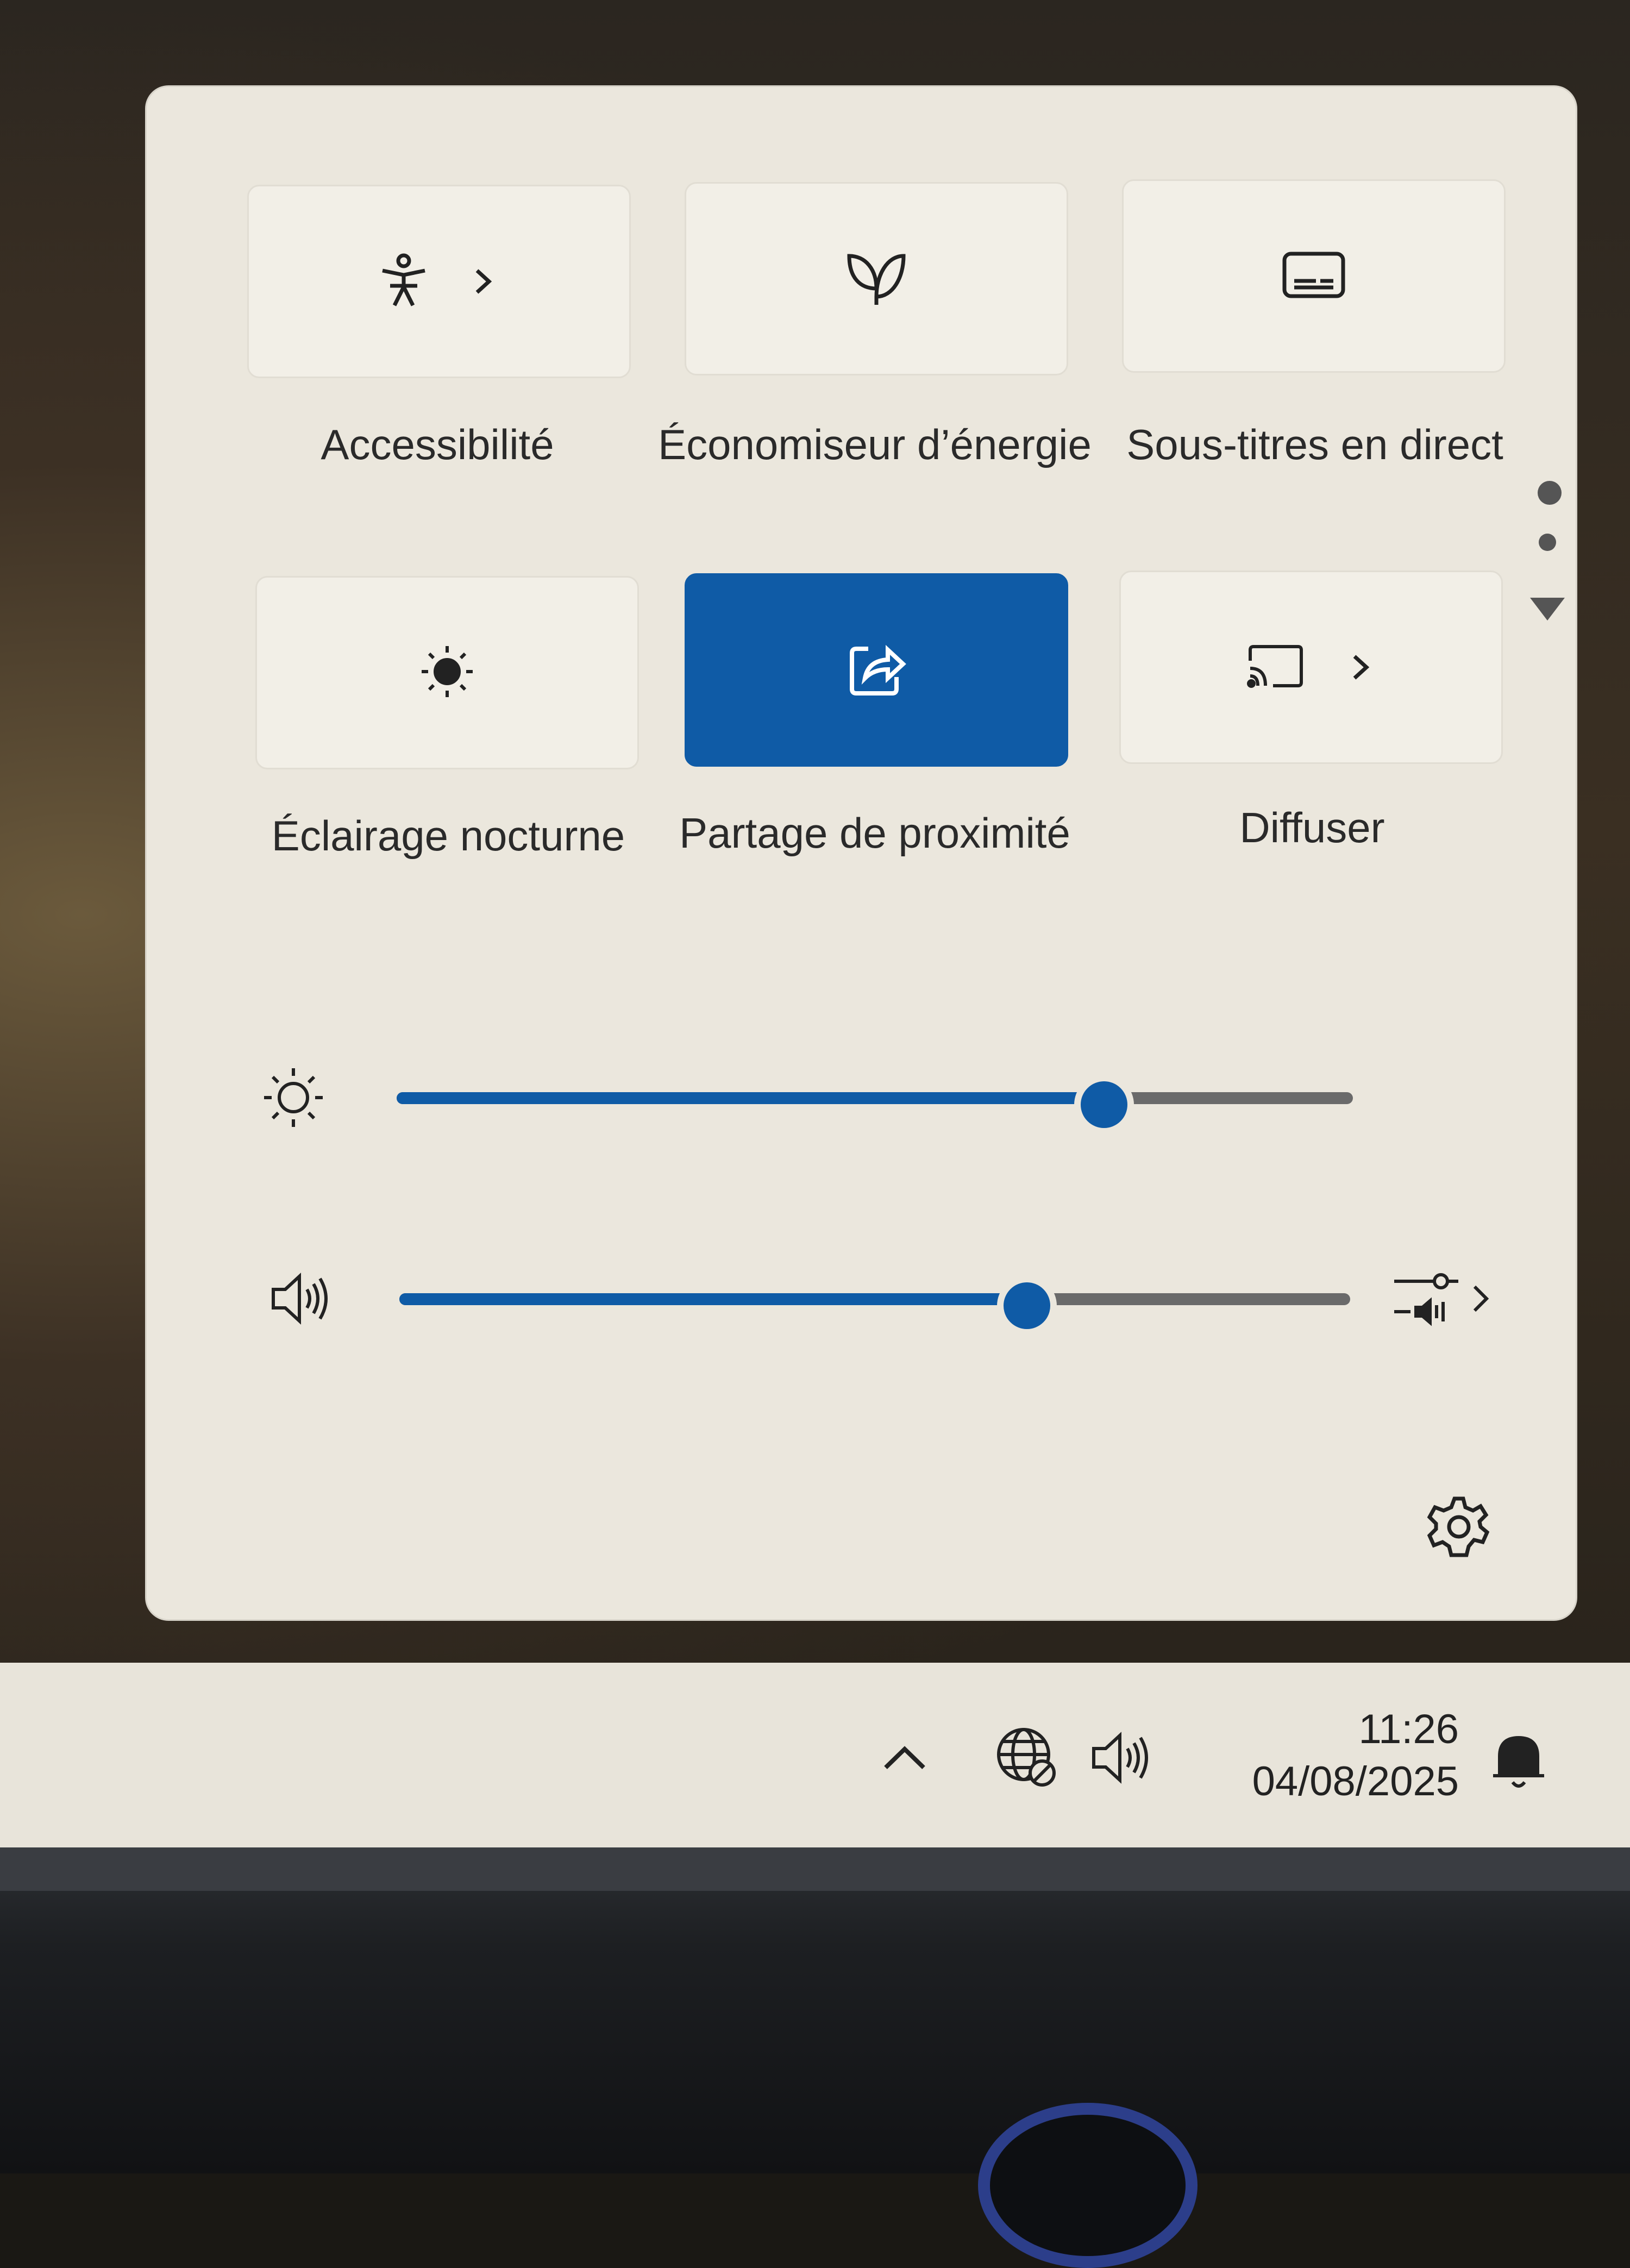 This screenshot has width=1630, height=2268. I want to click on energy-saver-leaf-icon, so click(876, 279).